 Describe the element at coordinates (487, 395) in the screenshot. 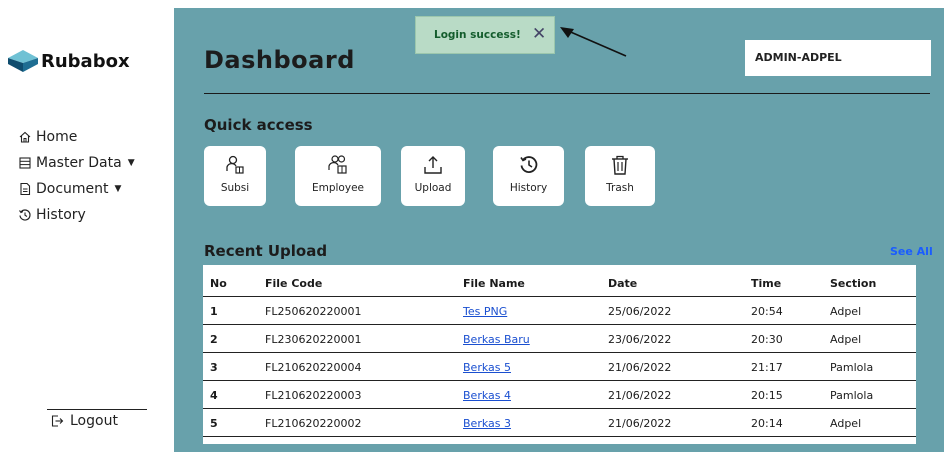

I see `file-name-link: Berkas 4` at that location.